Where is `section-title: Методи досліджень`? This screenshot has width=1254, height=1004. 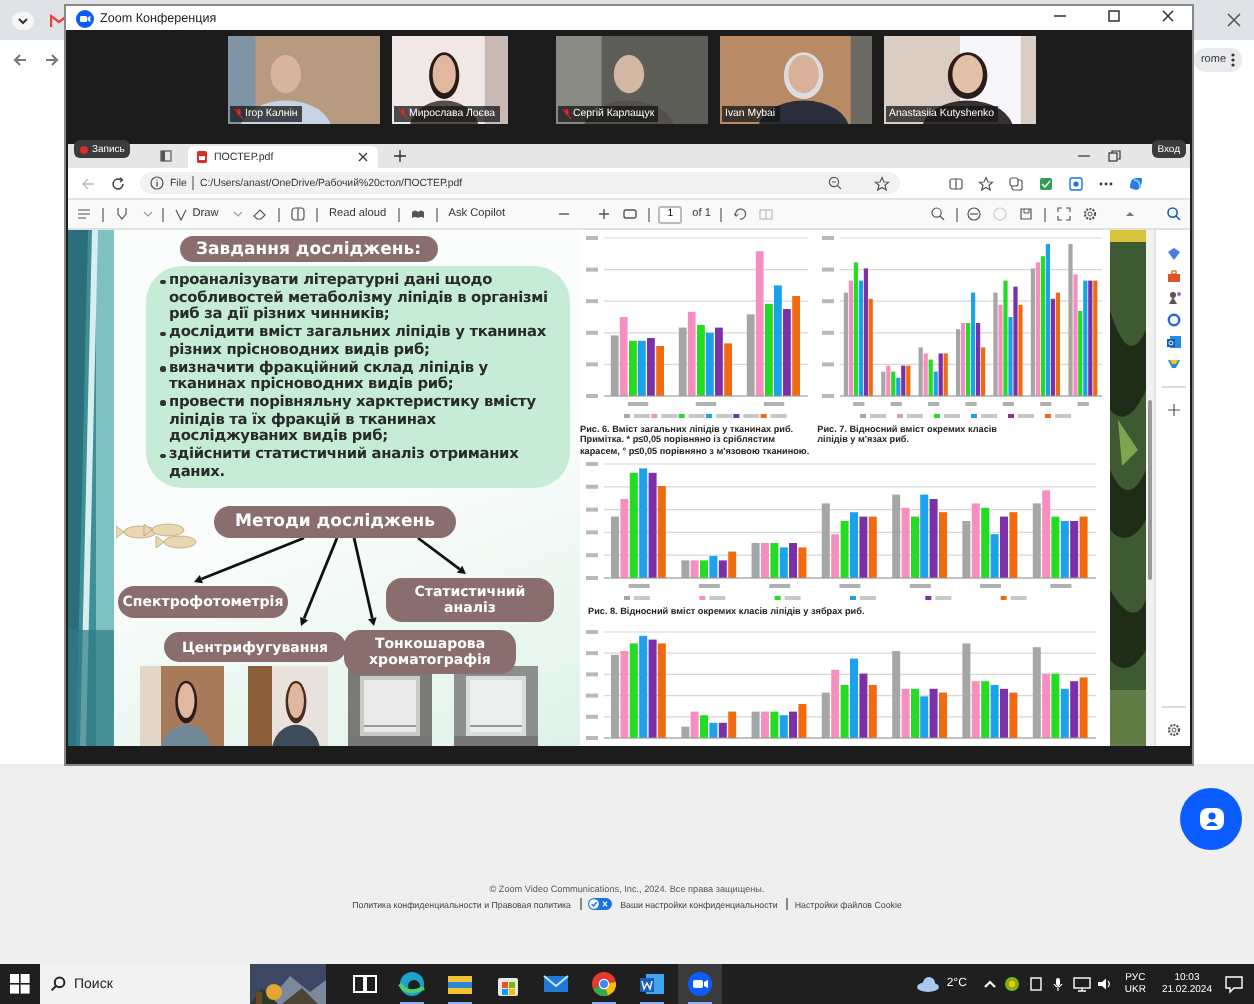
section-title: Методи досліджень is located at coordinates (335, 522).